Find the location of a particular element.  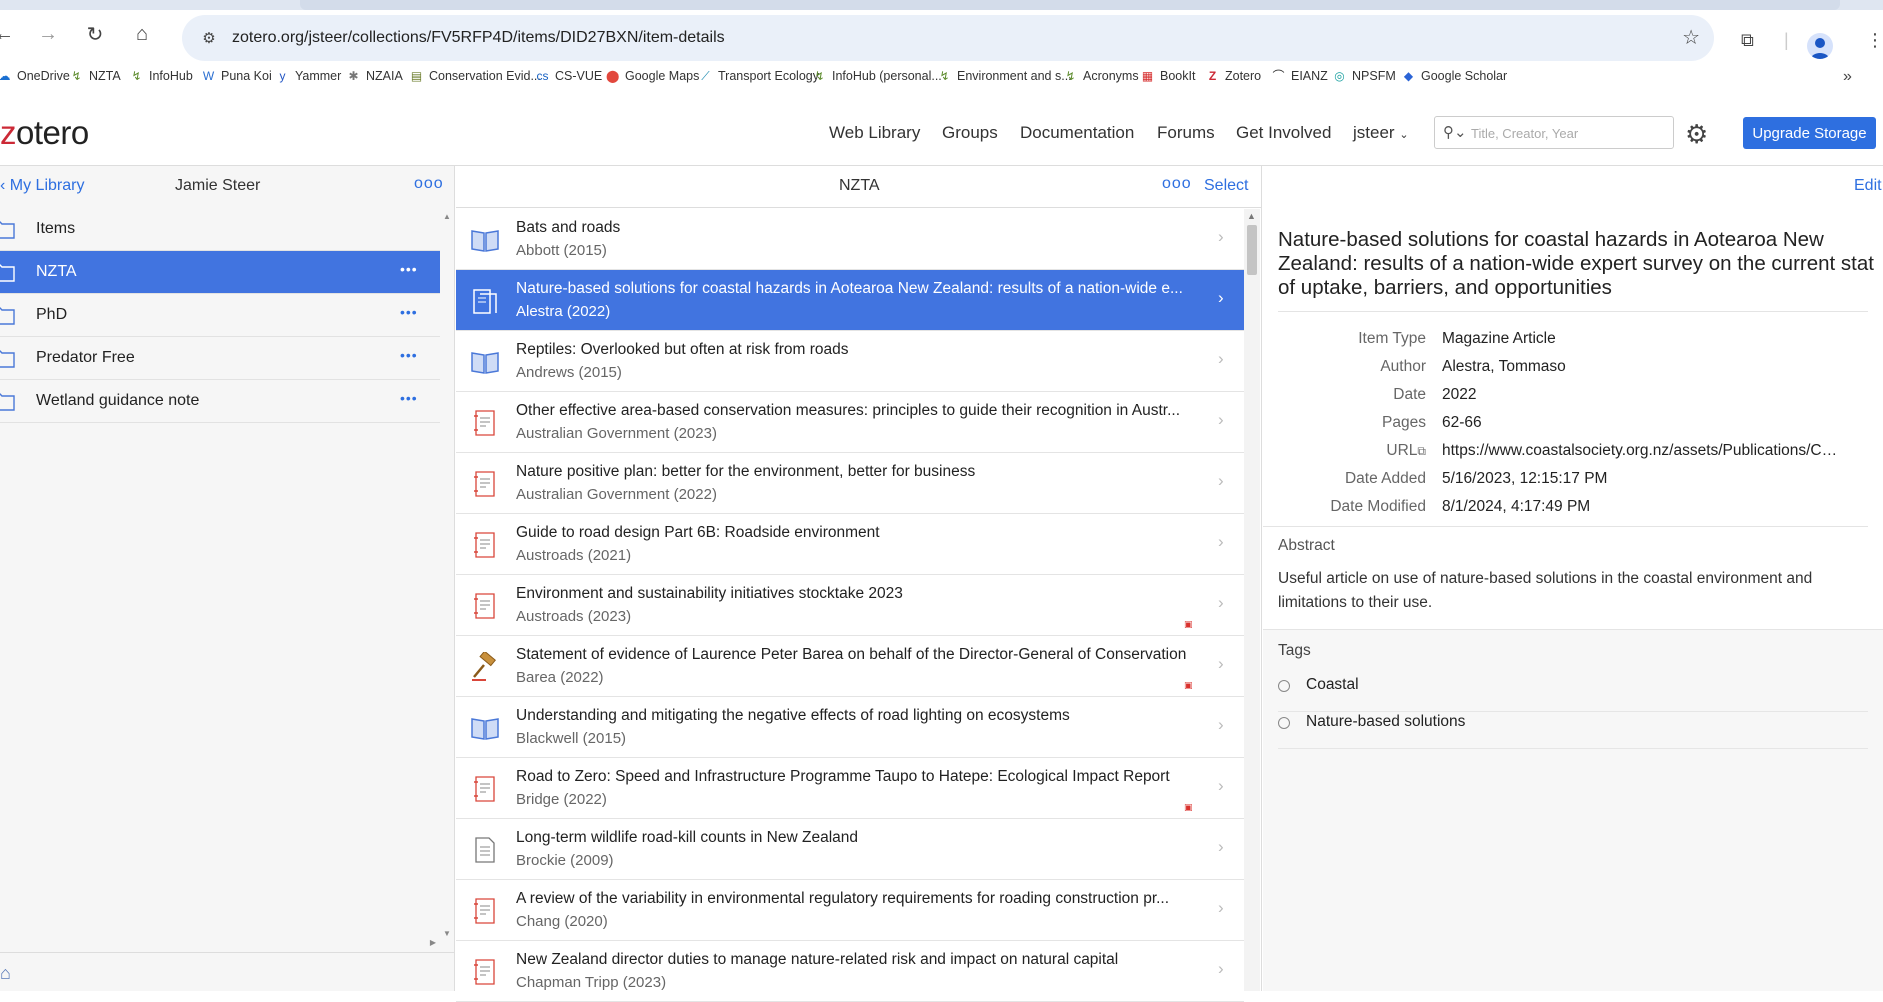

nav-get-involved: Get Involved is located at coordinates (1283, 133).